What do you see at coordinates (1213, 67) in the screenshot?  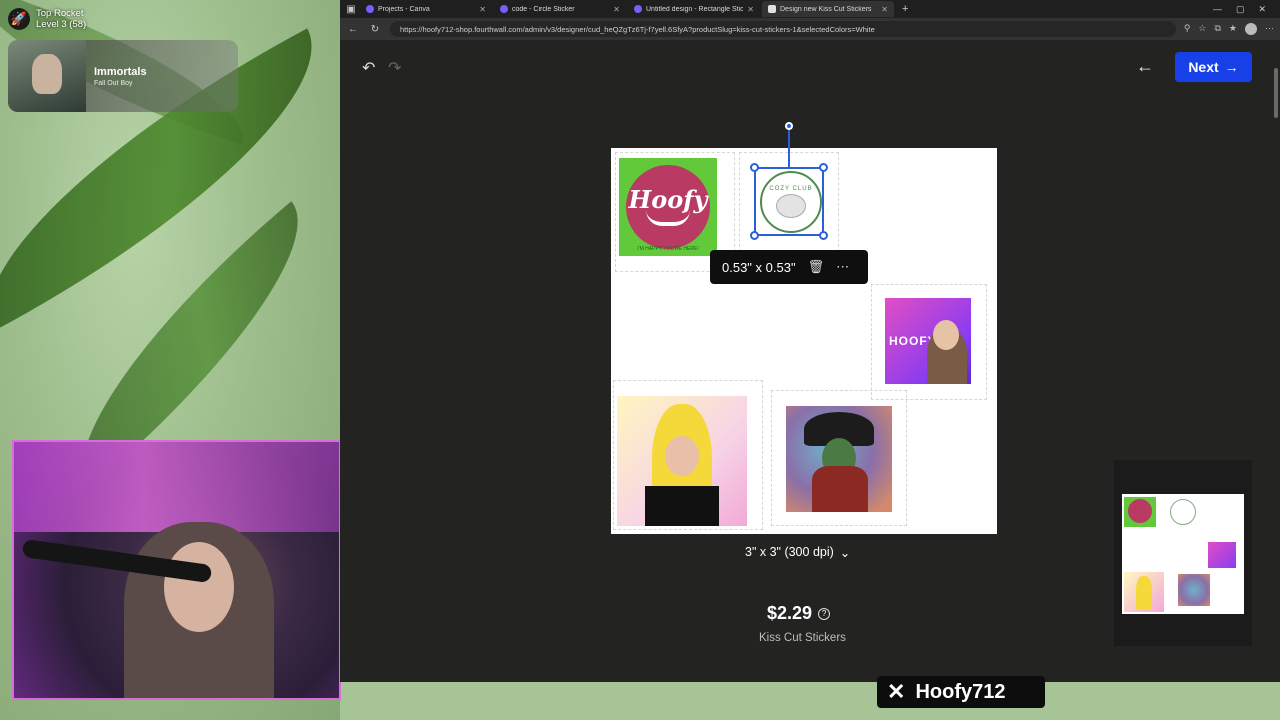 I see `next-button: Next →` at bounding box center [1213, 67].